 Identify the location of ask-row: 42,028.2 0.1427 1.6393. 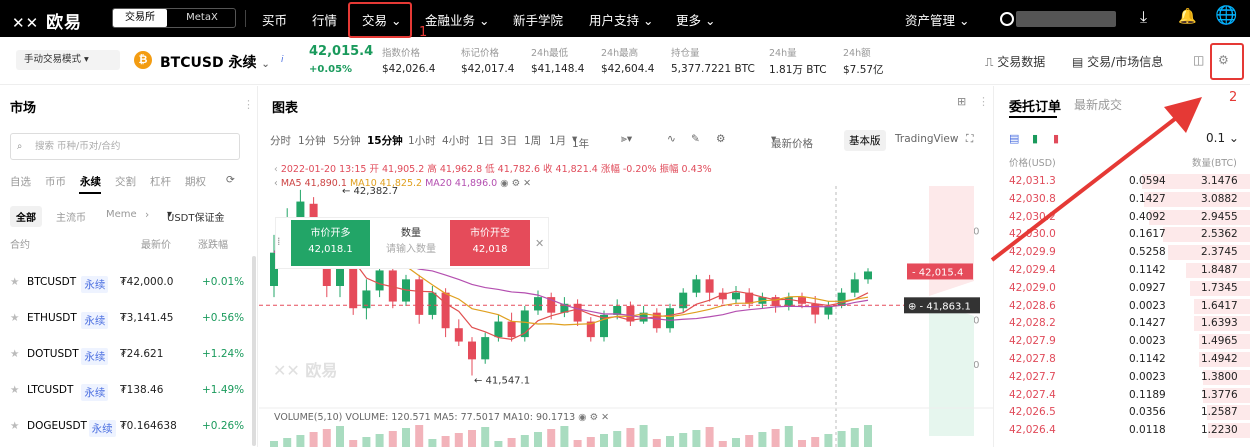
(1122, 323).